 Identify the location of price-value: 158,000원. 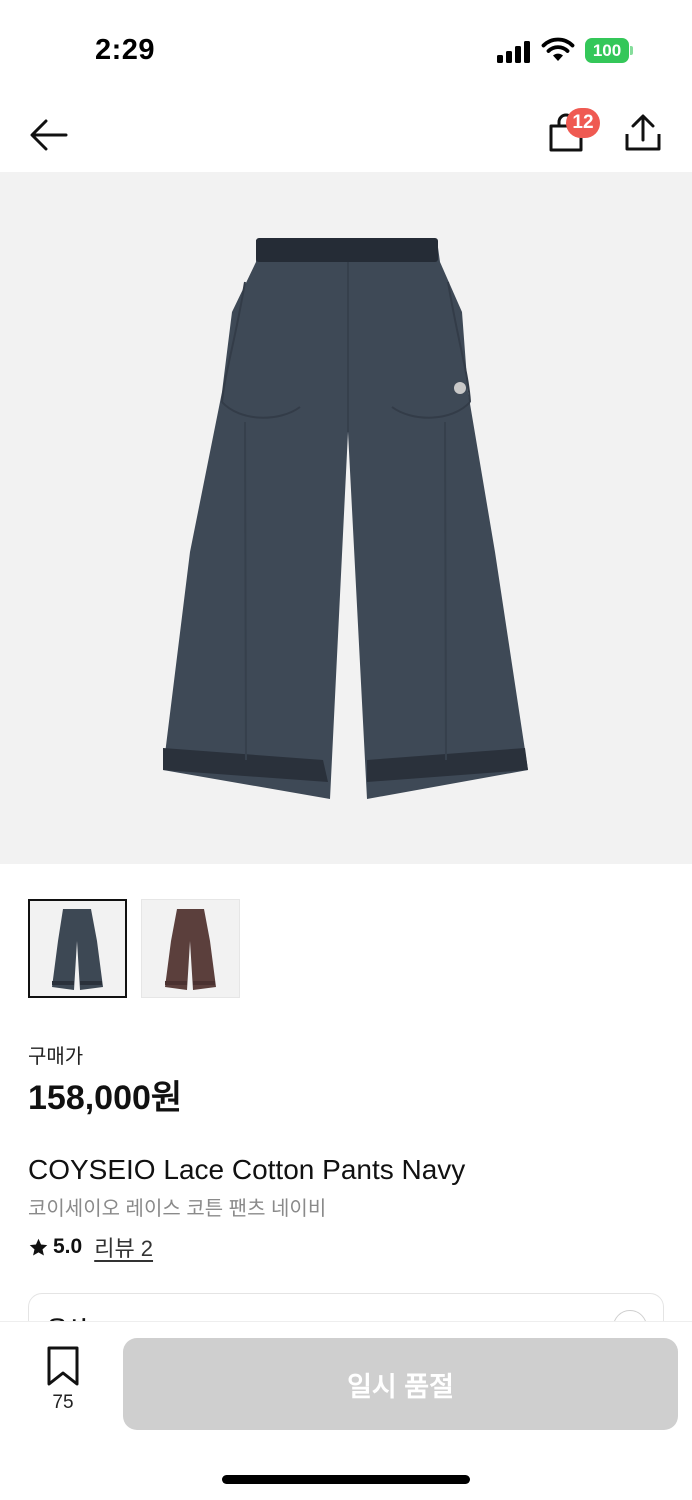
(105, 1098).